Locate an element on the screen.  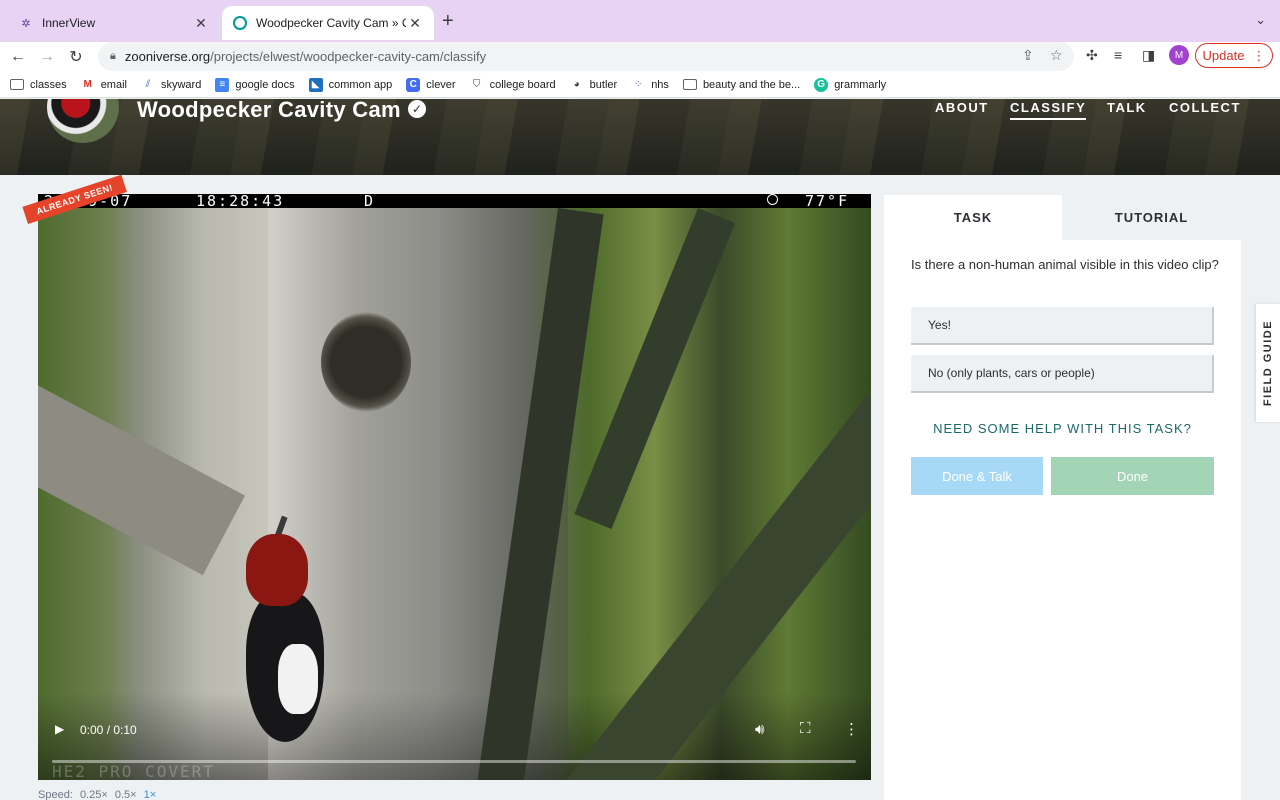
task-help-link: NEED SOME HELP WITH THIS TASK? is located at coordinates (1062, 428).